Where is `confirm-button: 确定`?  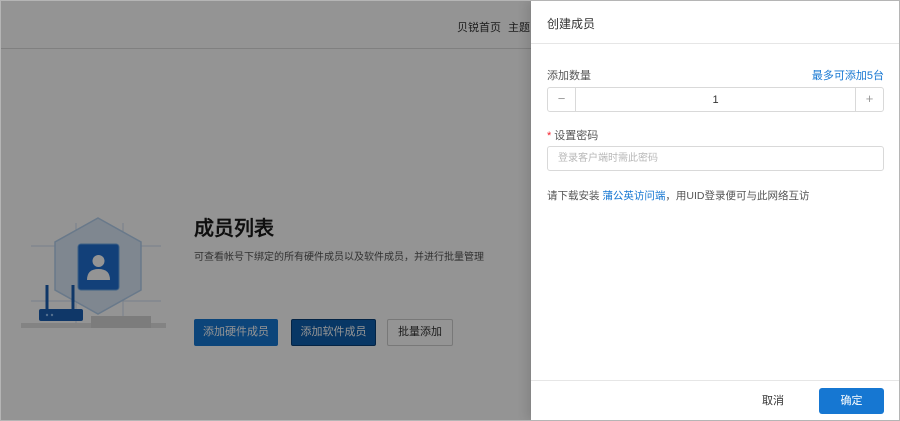 confirm-button: 确定 is located at coordinates (851, 401).